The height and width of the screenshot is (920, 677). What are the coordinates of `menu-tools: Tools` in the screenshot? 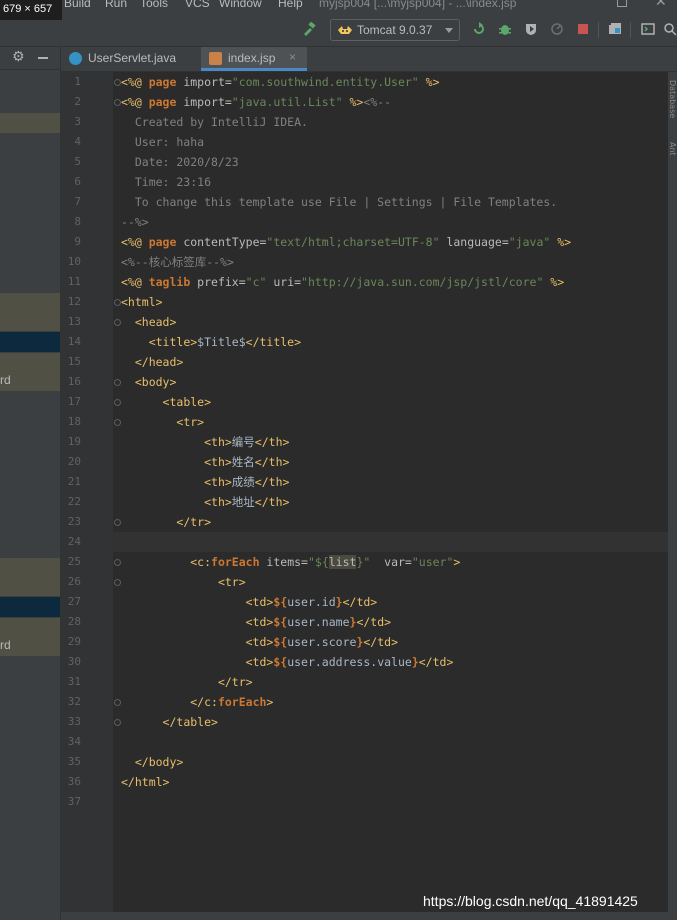 It's located at (154, 5).